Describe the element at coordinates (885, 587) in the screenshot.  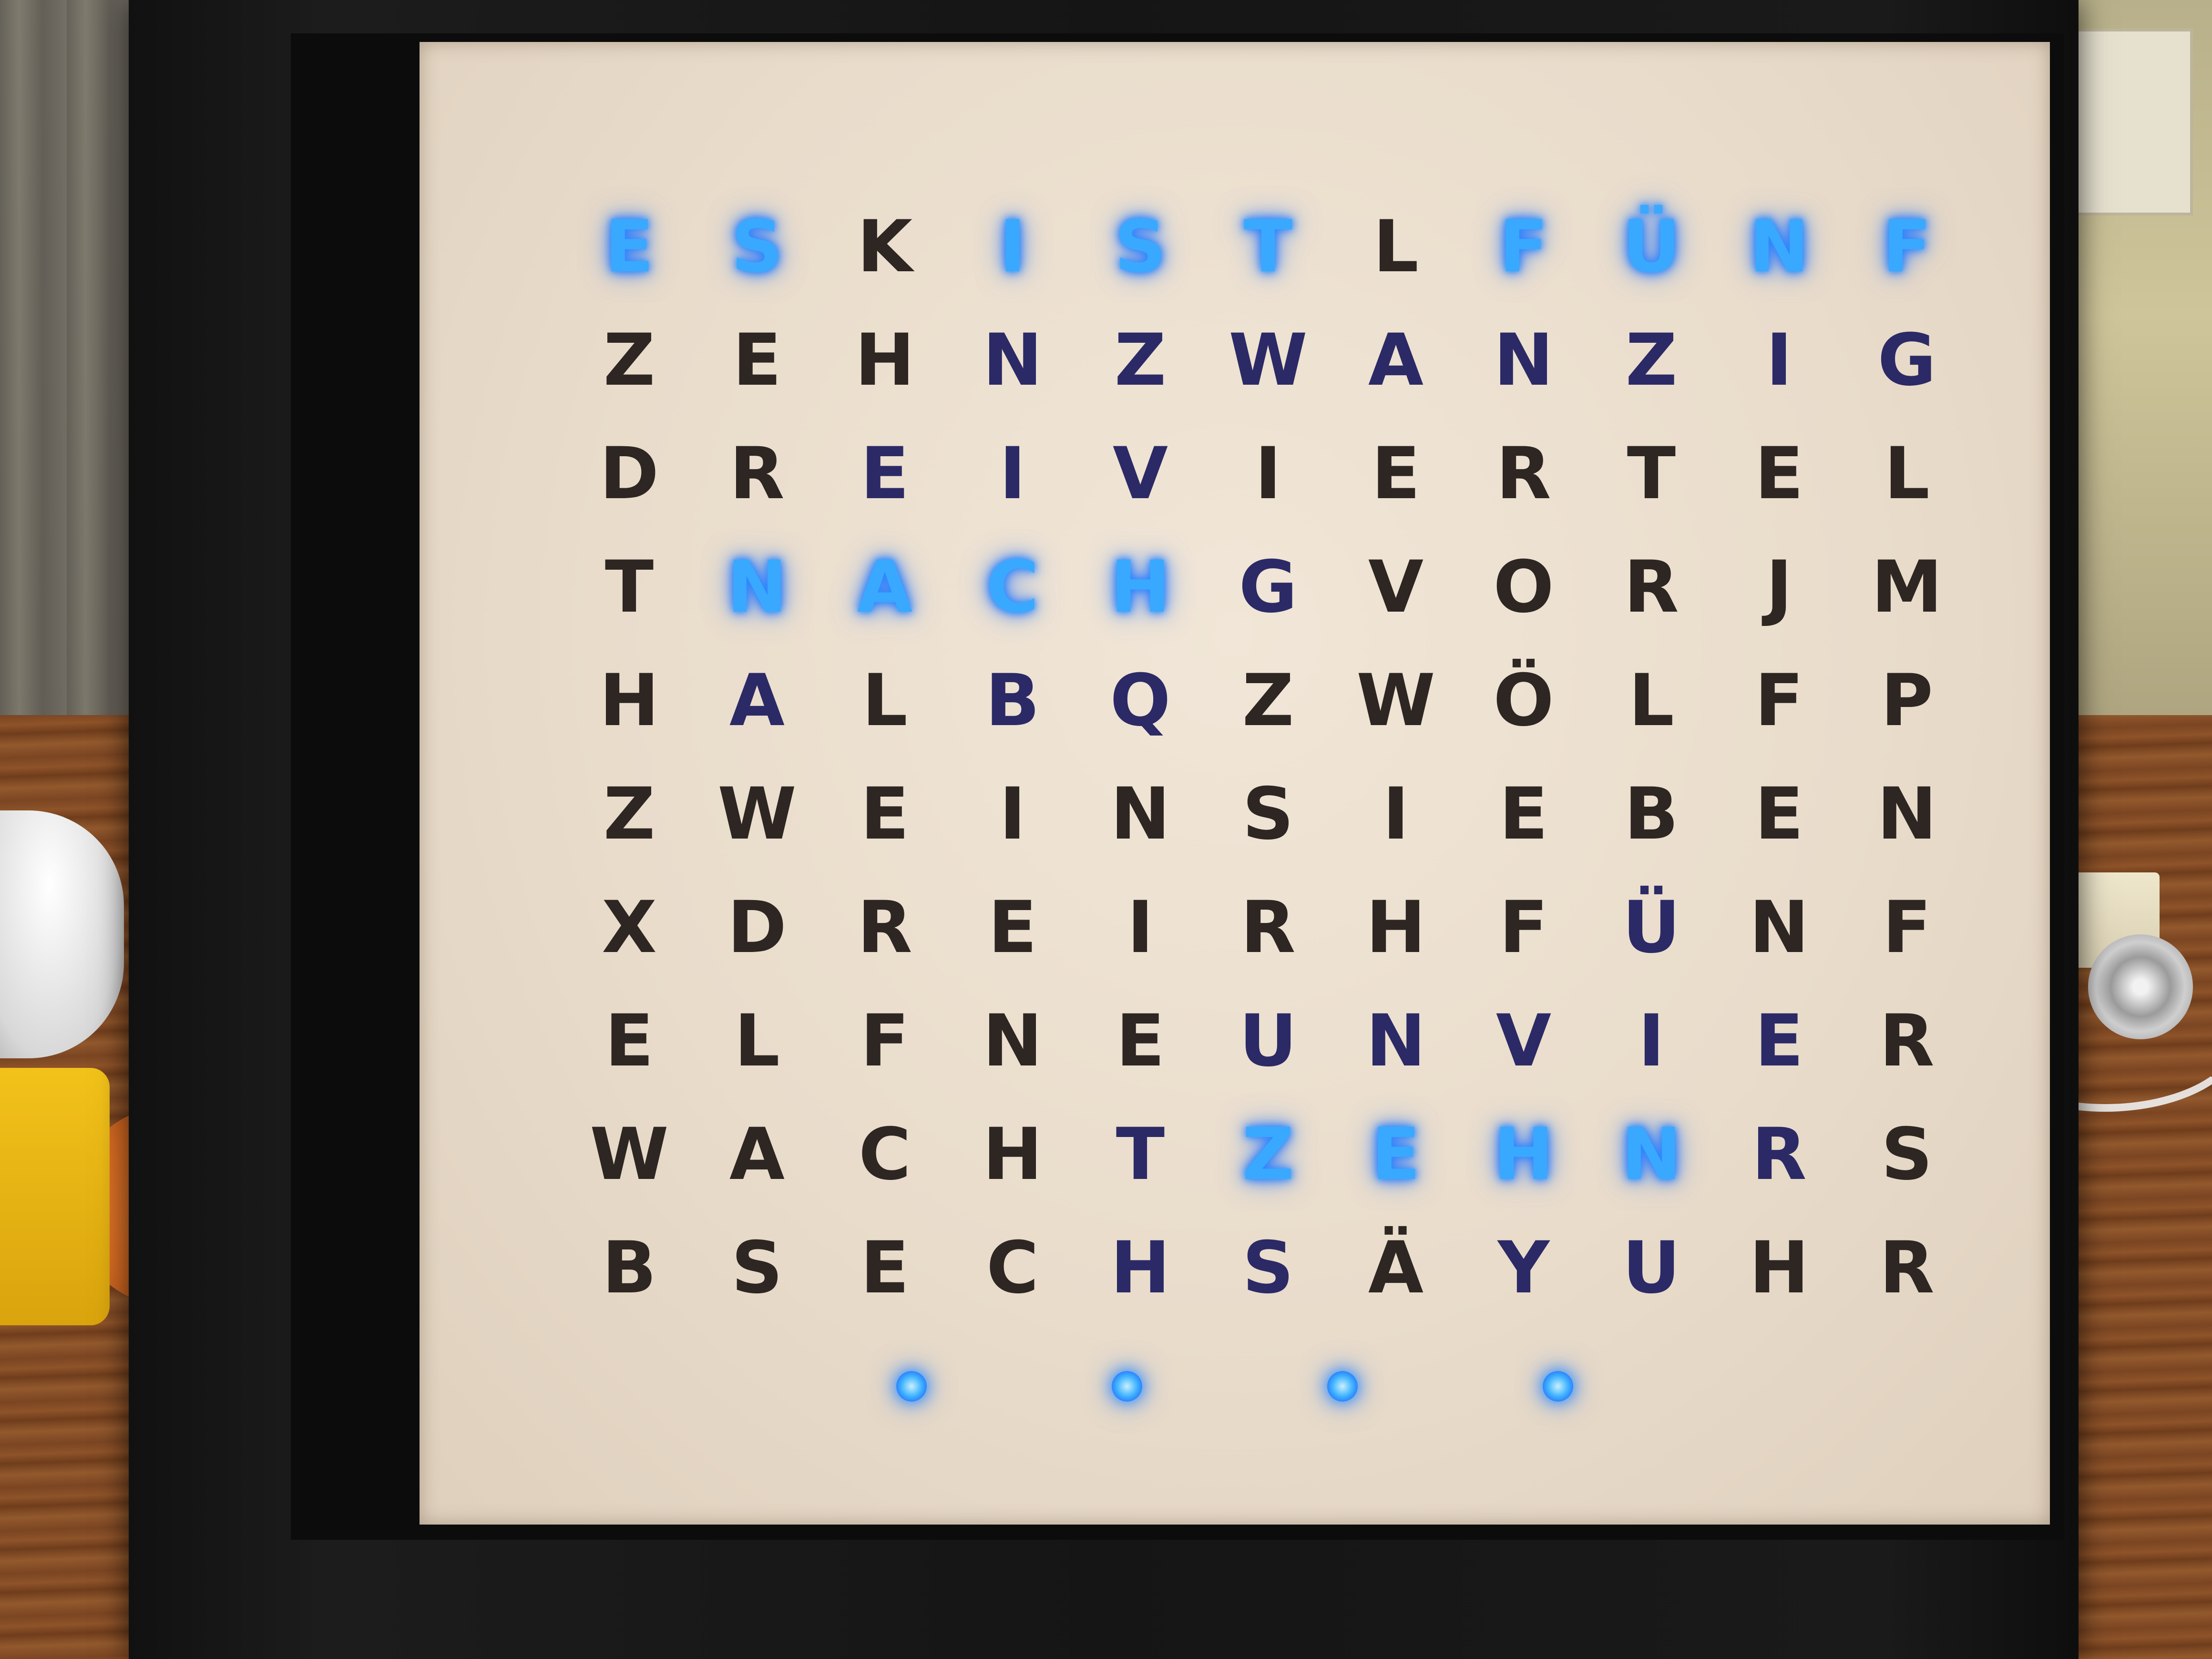
I see `letter-lit: A` at that location.